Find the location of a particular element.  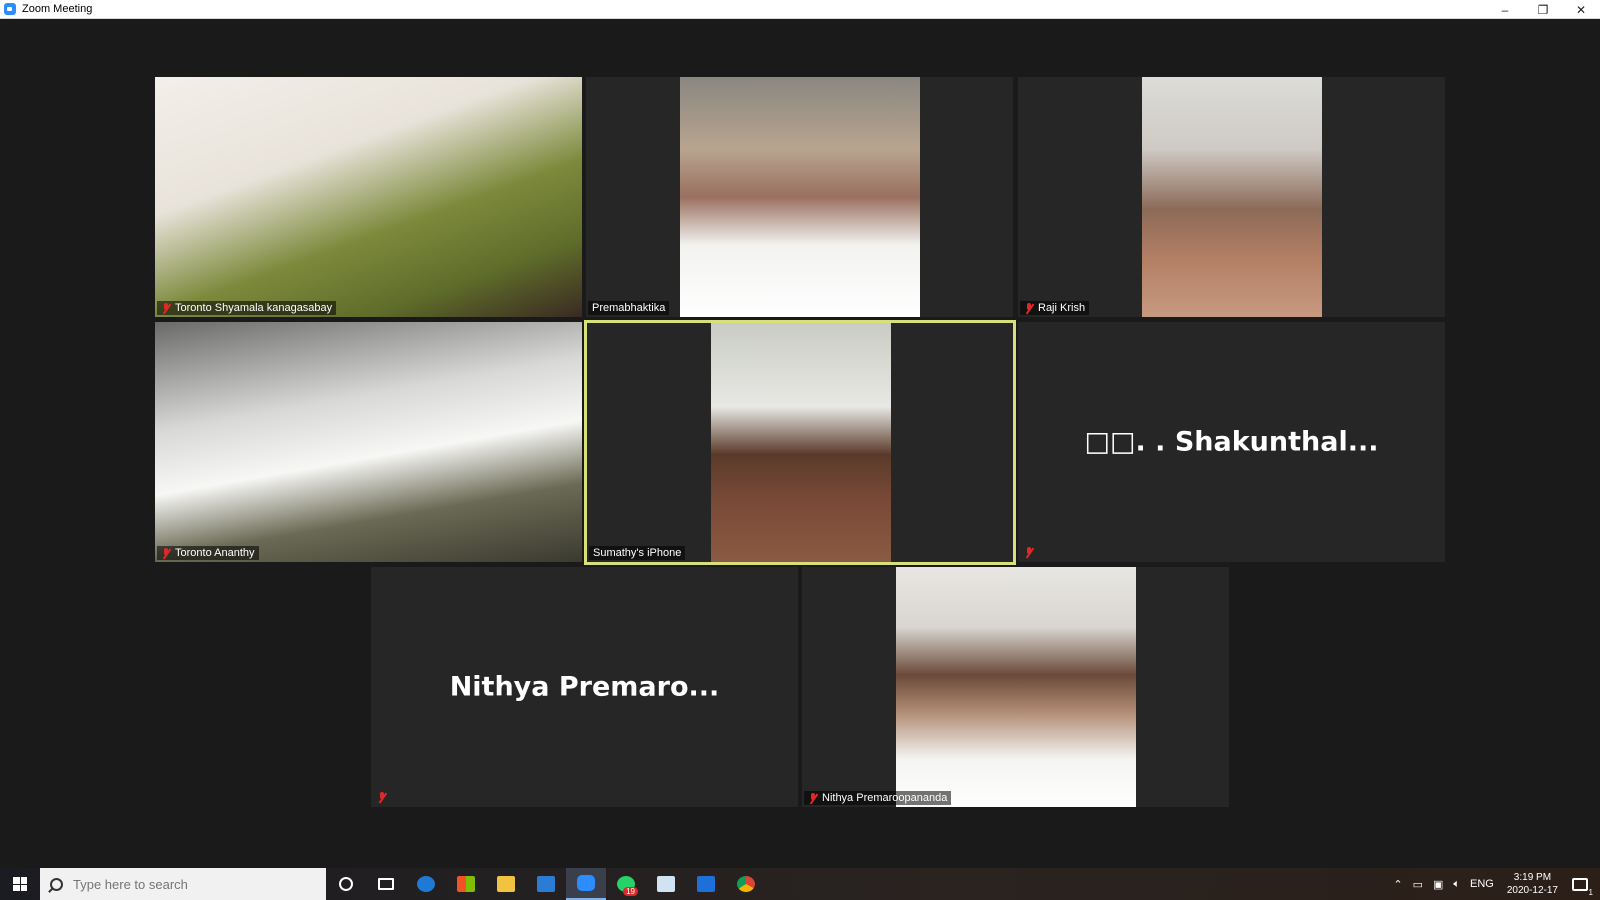

participant-name: Nithya Premaroopananda is located at coordinates (885, 798).